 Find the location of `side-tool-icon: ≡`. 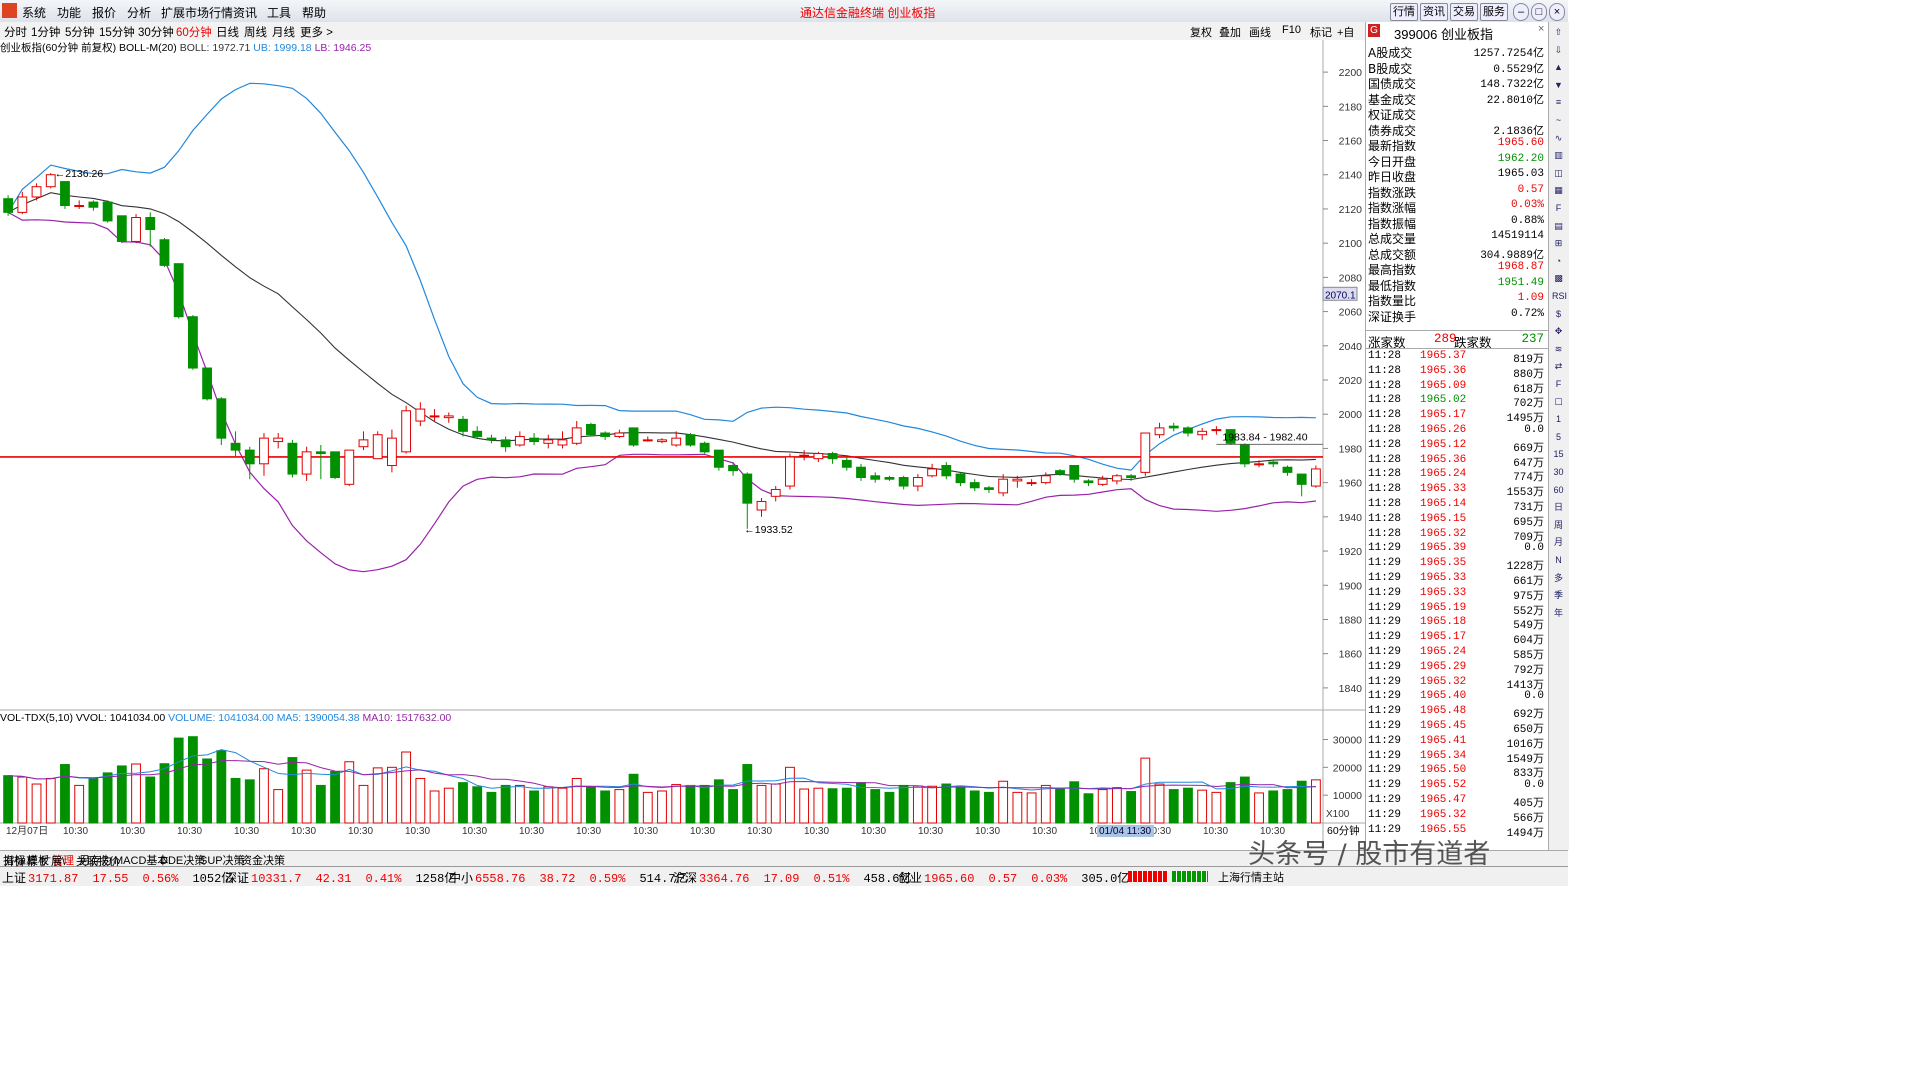

side-tool-icon: ≡ is located at coordinates (1558, 102).